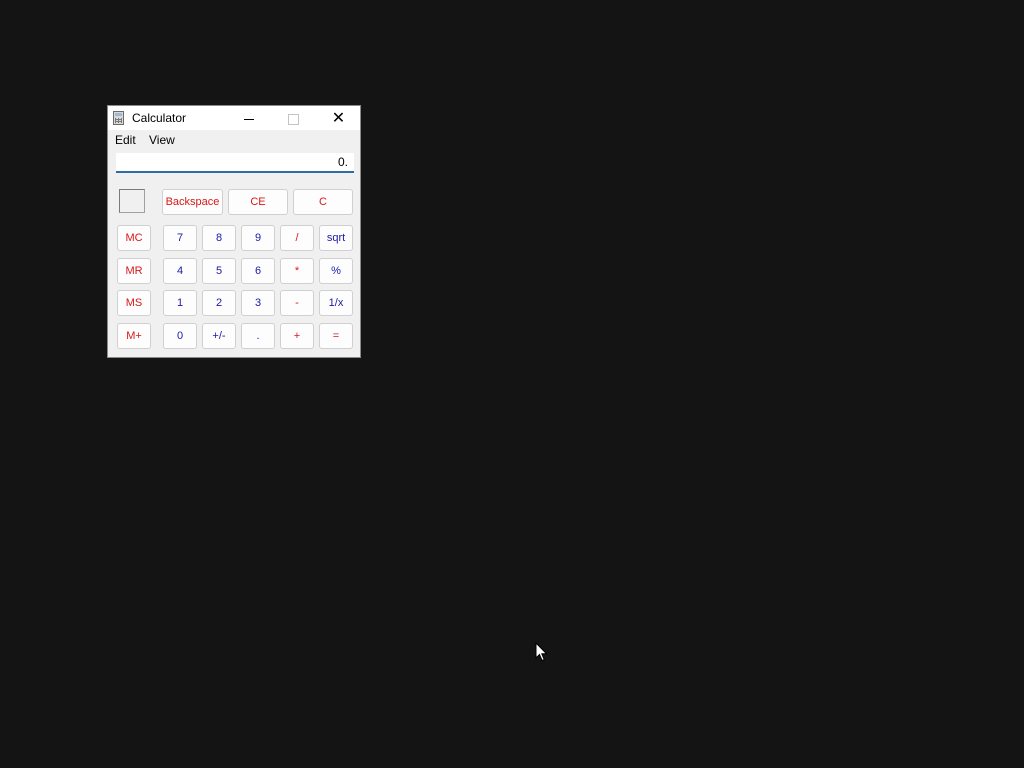  I want to click on reciprocal-button: 1/x, so click(336, 303).